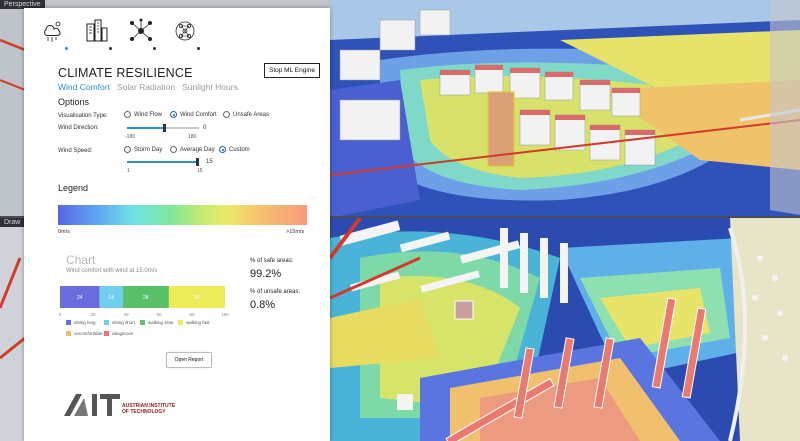 The width and height of the screenshot is (800, 441). Describe the element at coordinates (78, 128) in the screenshot. I see `wind-direction-label: Wind Direction:` at that location.